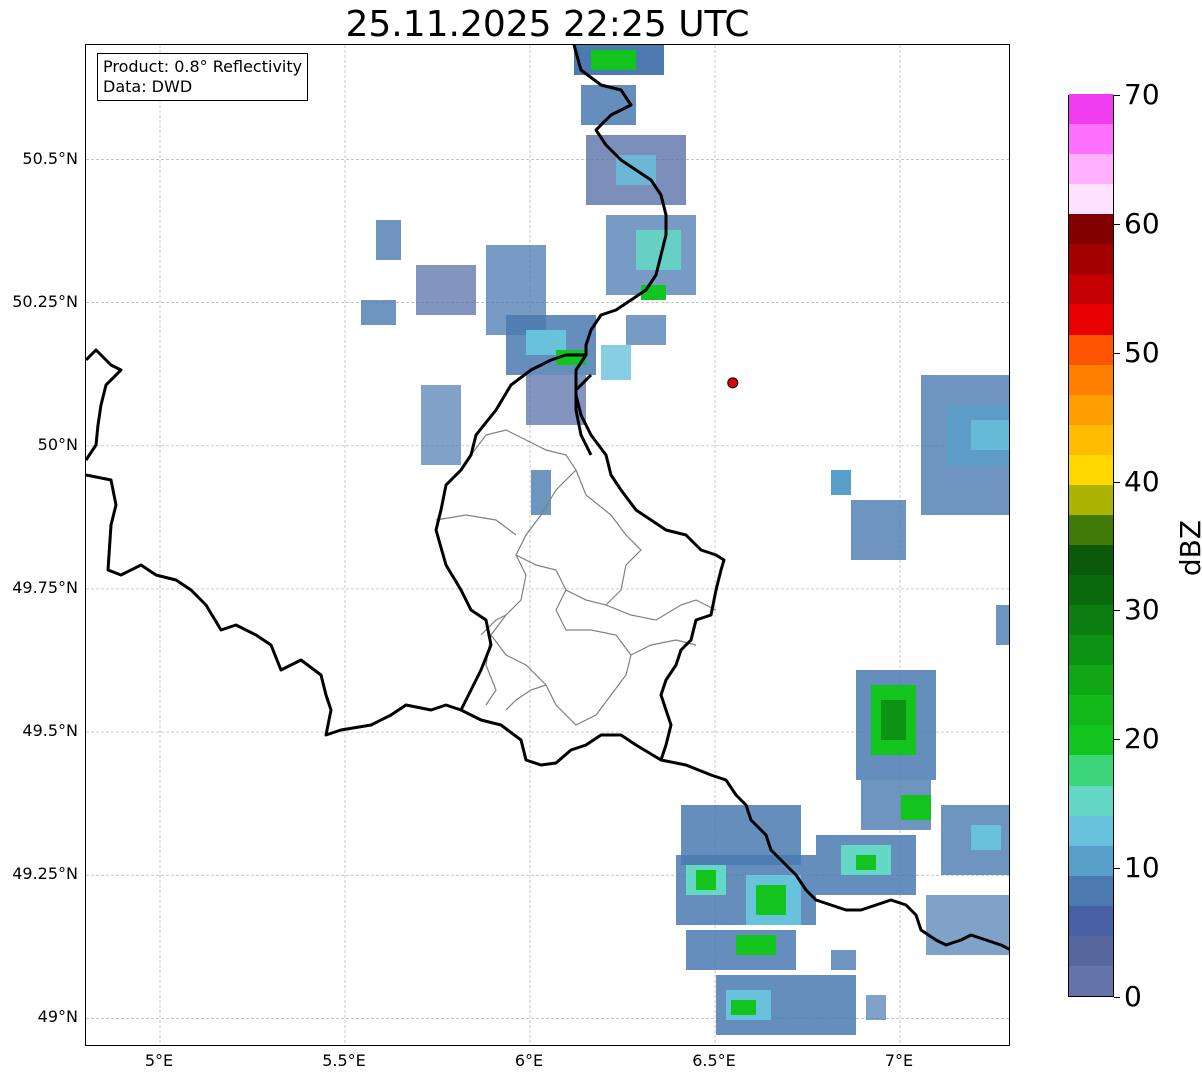 The height and width of the screenshot is (1081, 1202). What do you see at coordinates (45, 874) in the screenshot?
I see `lat-tick-label: 49.25°N` at bounding box center [45, 874].